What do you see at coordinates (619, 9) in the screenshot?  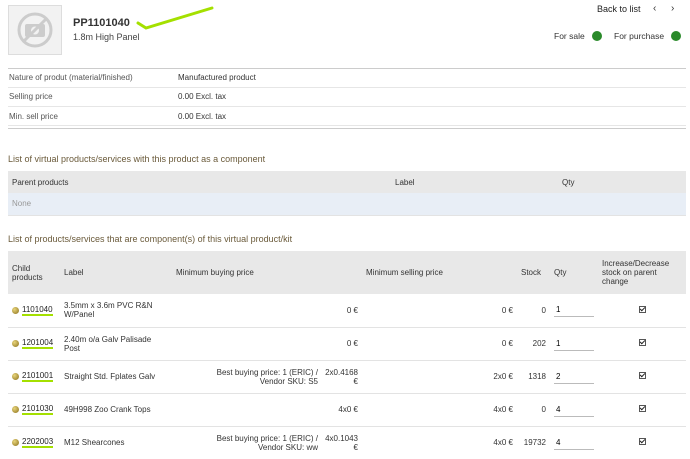 I see `back-to-list-link: Back to list` at bounding box center [619, 9].